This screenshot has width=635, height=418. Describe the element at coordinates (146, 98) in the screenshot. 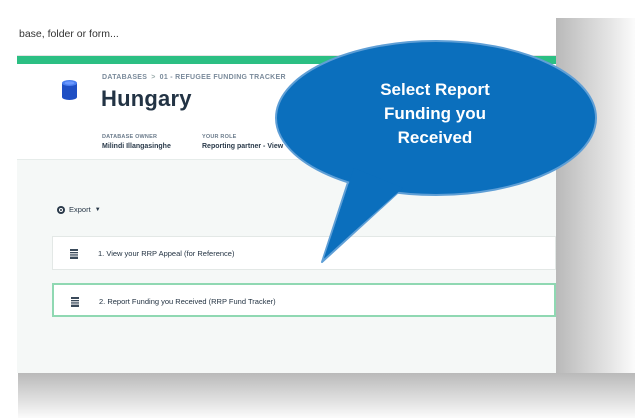

I see `page-title: Hungary` at that location.